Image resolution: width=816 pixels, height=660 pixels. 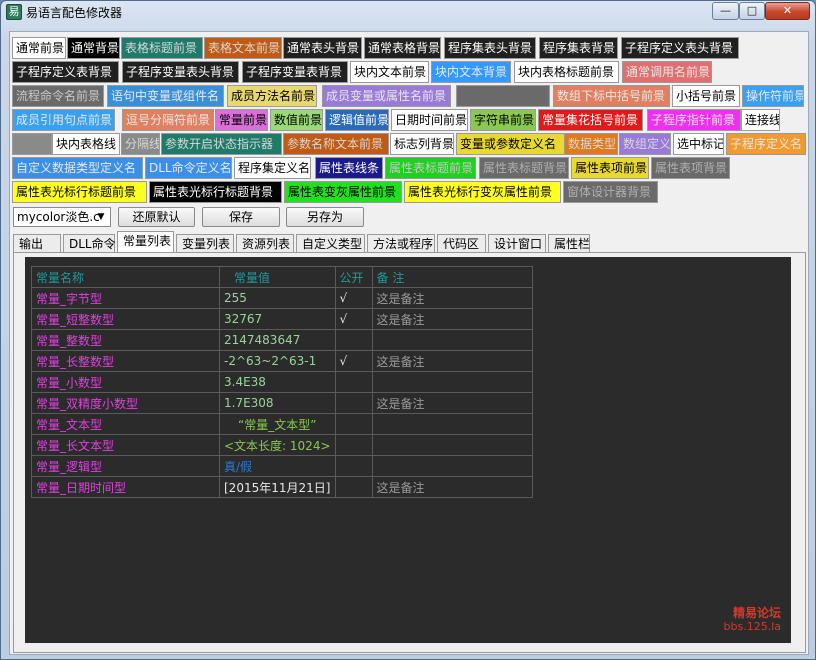 I want to click on color-button: 语句中变量或组件名, so click(x=165, y=96).